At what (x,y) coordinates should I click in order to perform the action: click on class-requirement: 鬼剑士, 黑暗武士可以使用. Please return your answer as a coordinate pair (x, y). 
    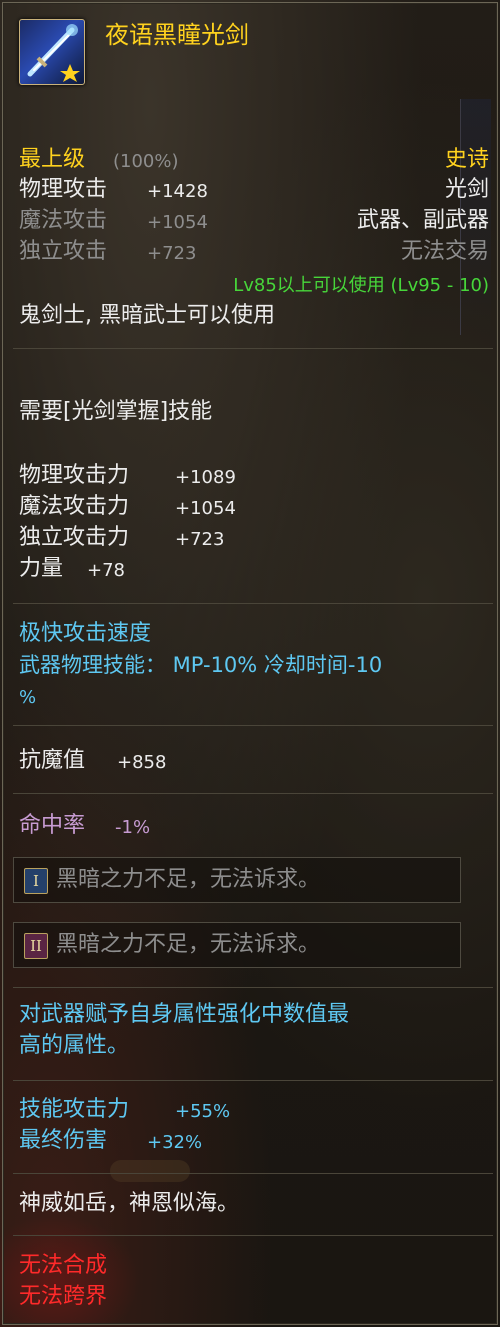
    Looking at the image, I should click on (147, 315).